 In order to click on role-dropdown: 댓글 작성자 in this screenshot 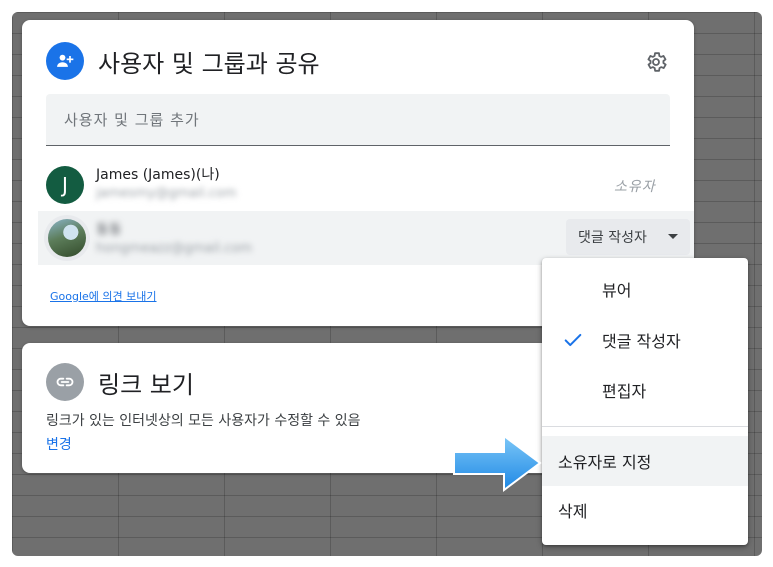, I will do `click(628, 237)`.